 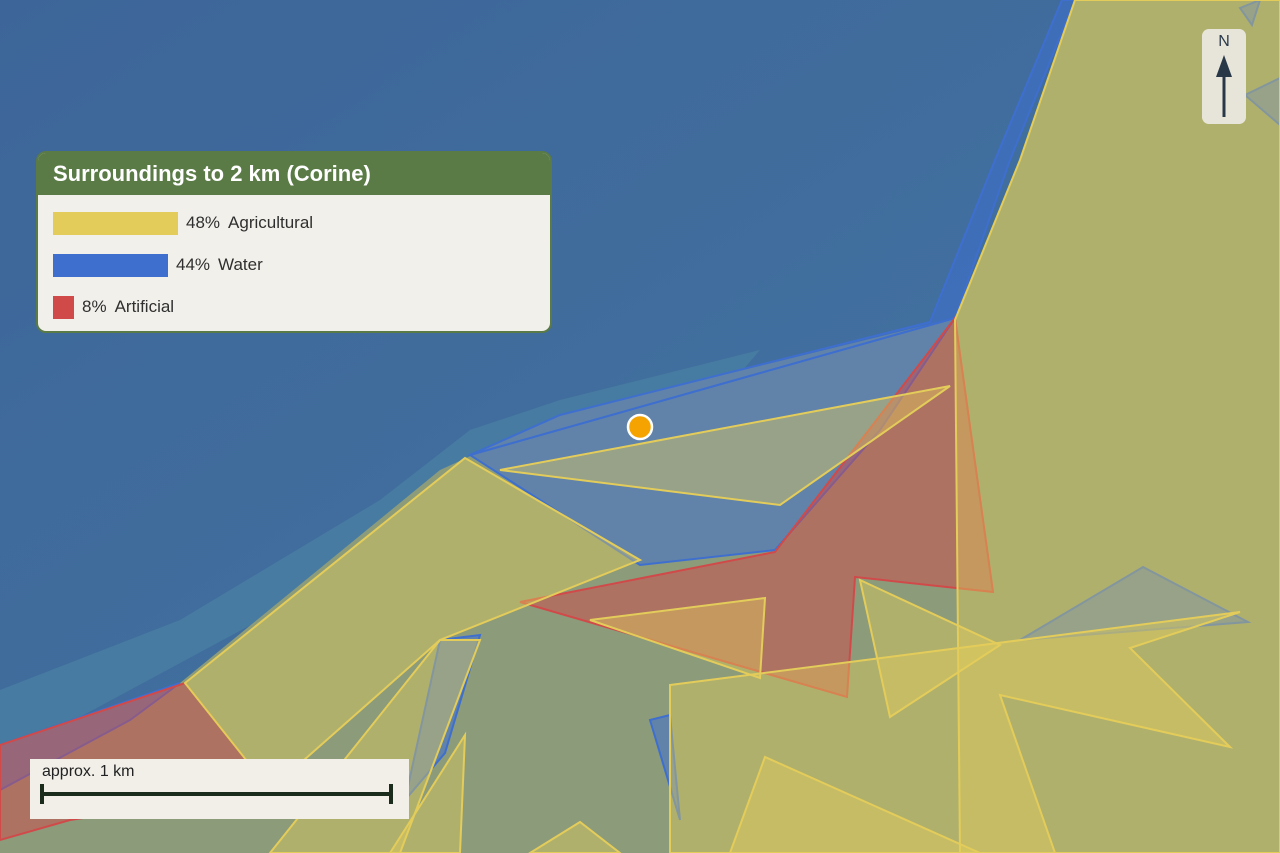 What do you see at coordinates (42, 794) in the screenshot?
I see `scale-tick-left` at bounding box center [42, 794].